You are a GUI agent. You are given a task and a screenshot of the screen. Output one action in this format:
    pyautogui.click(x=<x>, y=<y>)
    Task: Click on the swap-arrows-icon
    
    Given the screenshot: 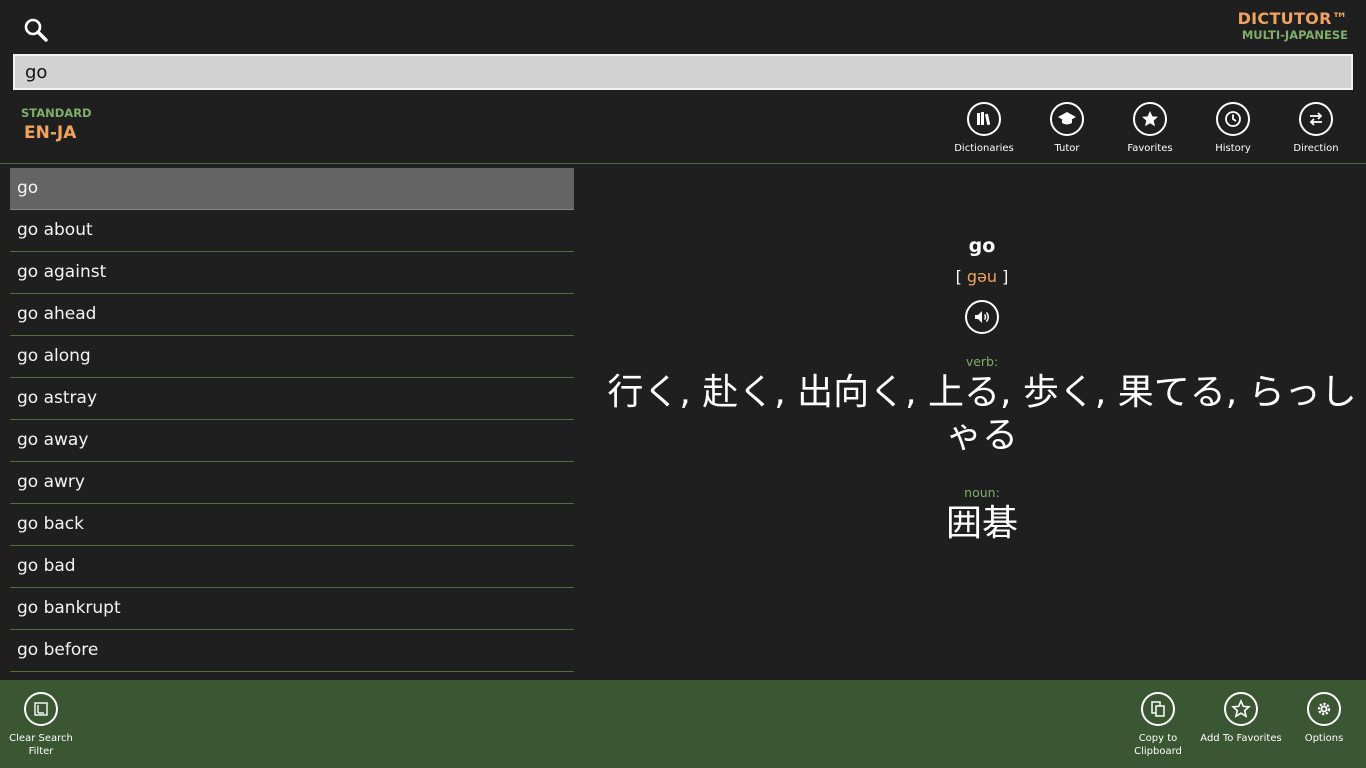 What is the action you would take?
    pyautogui.click(x=1316, y=119)
    